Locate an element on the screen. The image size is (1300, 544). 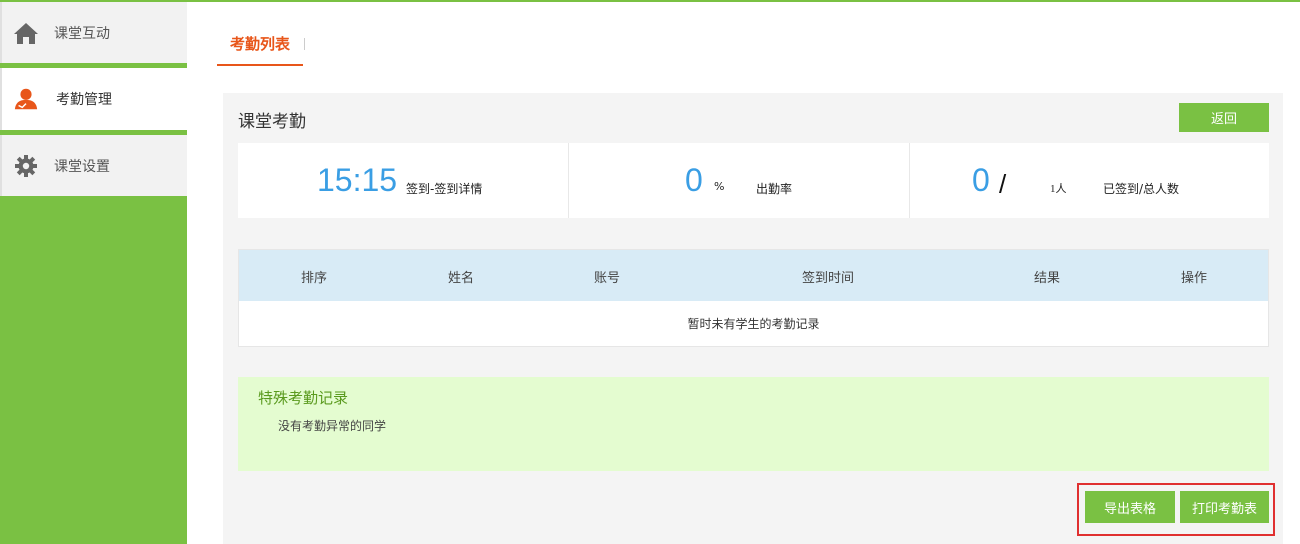
sidebar-item-label: 课堂设置 is located at coordinates (82, 166).